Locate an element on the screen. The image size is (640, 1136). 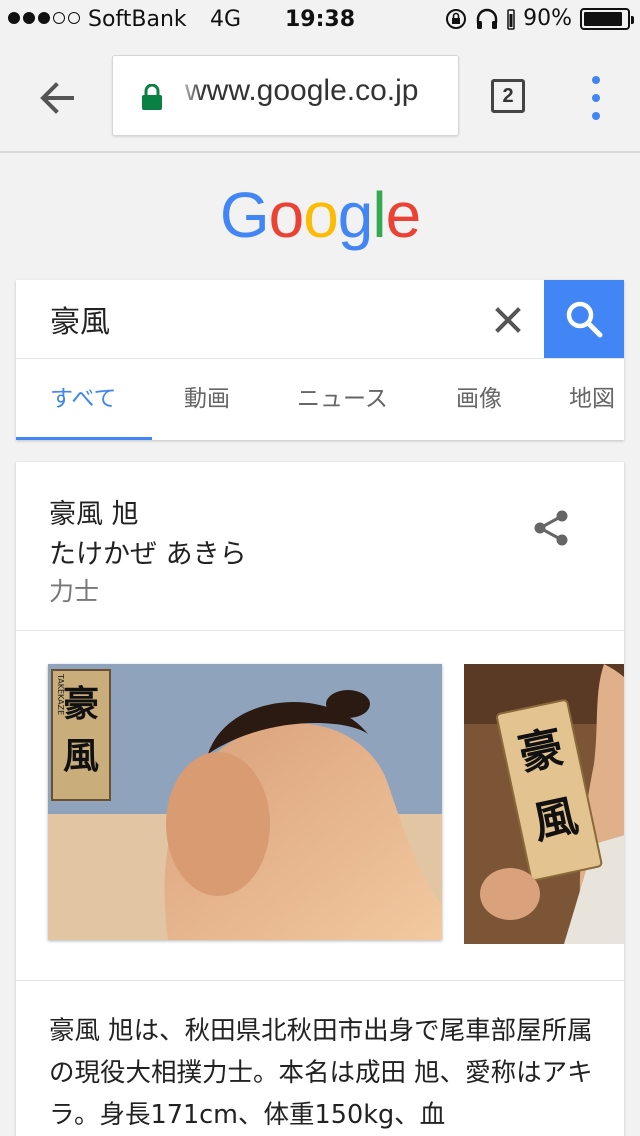
rotation-lock-icon is located at coordinates (456, 18).